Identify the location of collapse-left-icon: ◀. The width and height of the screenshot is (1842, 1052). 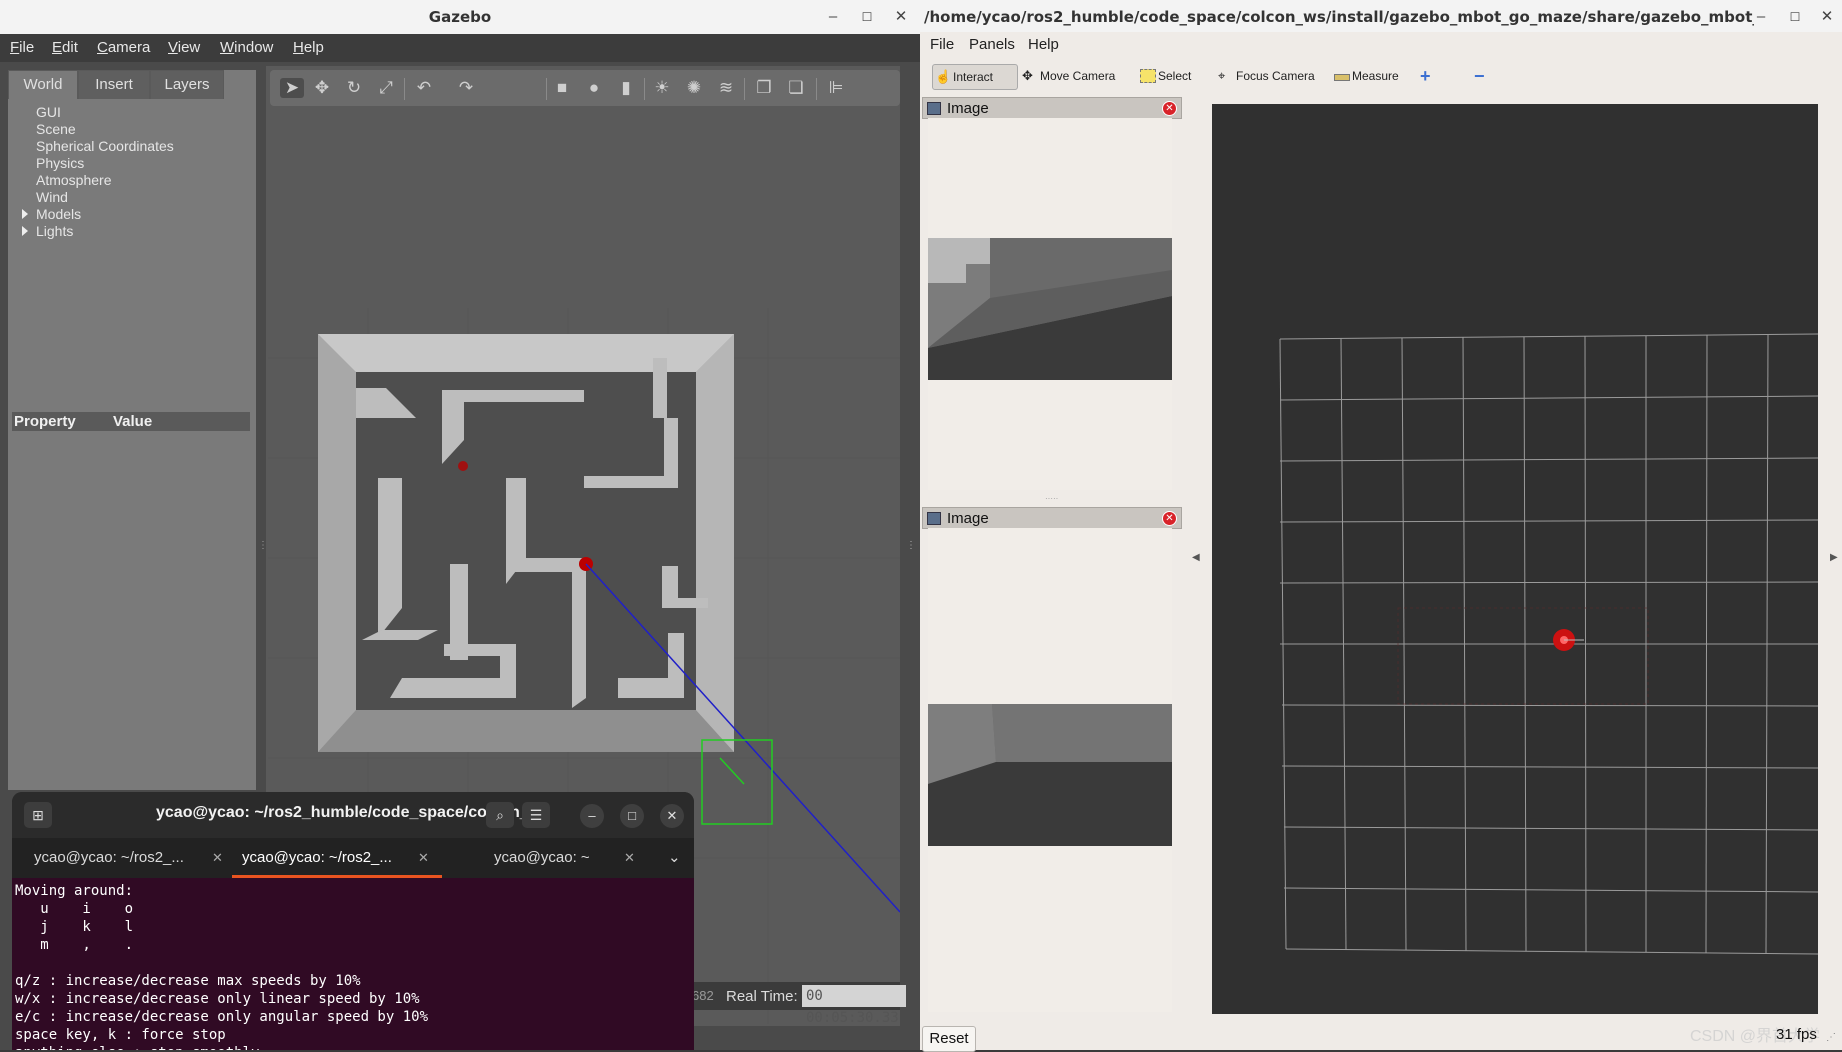
(1196, 557).